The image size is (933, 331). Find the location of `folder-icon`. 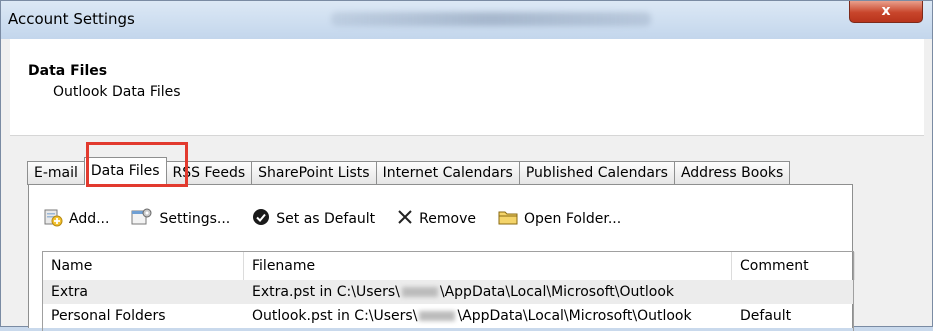

folder-icon is located at coordinates (508, 219).